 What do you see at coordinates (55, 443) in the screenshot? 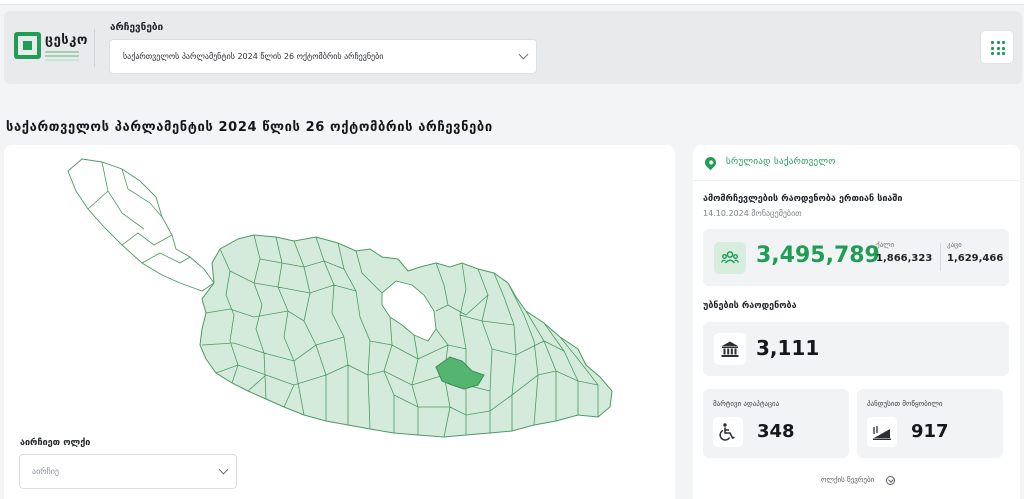
I see `region-select-label: აირჩიეთ ოლქი` at bounding box center [55, 443].